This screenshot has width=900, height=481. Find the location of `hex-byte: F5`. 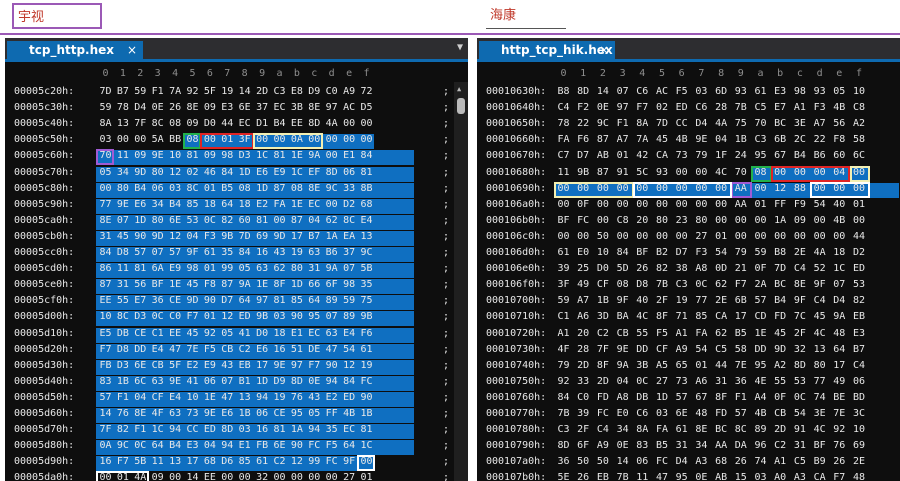

hex-byte: F5 is located at coordinates (209, 349).